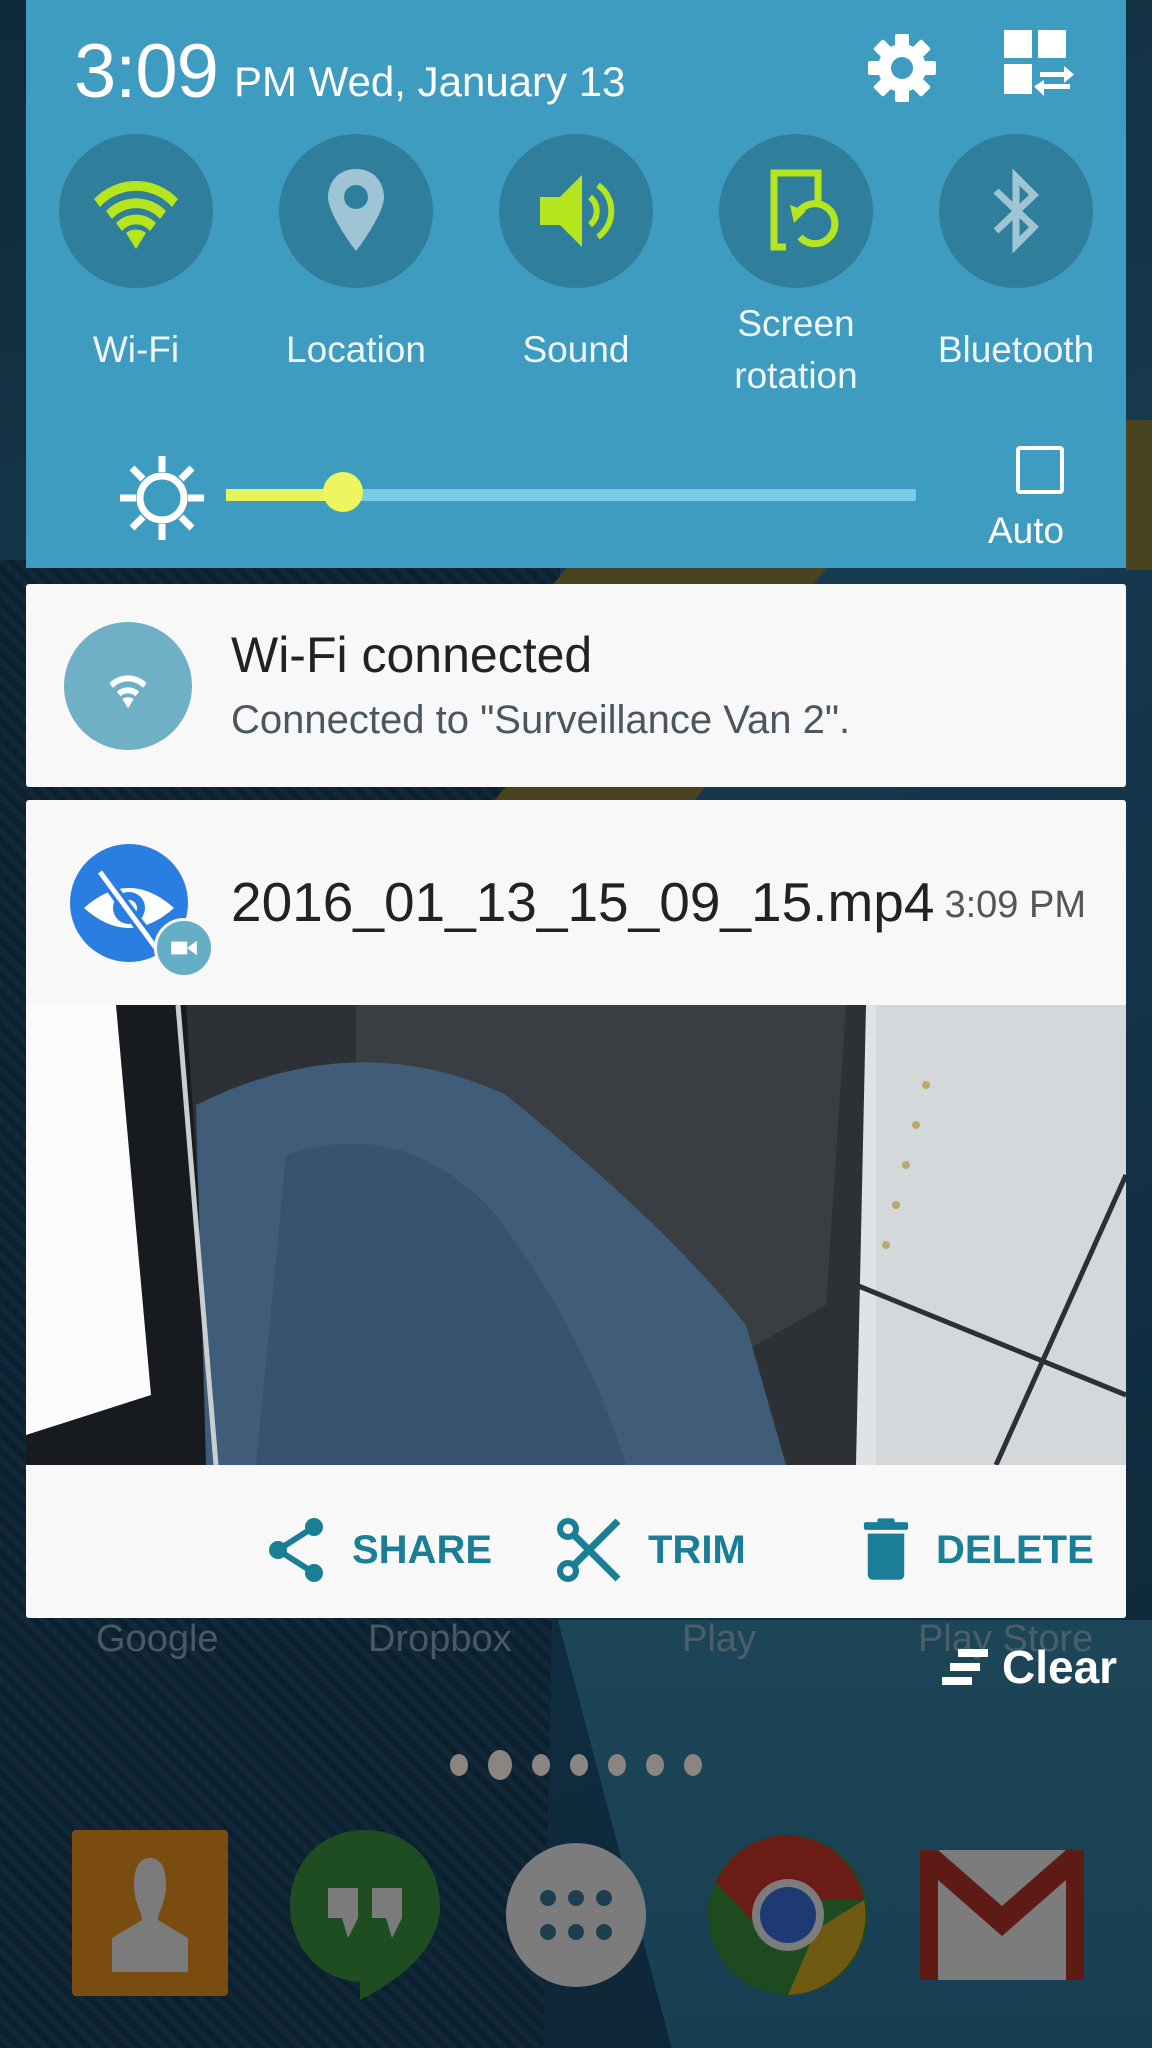  Describe the element at coordinates (440, 1639) in the screenshot. I see `app-label: Dropbox` at that location.